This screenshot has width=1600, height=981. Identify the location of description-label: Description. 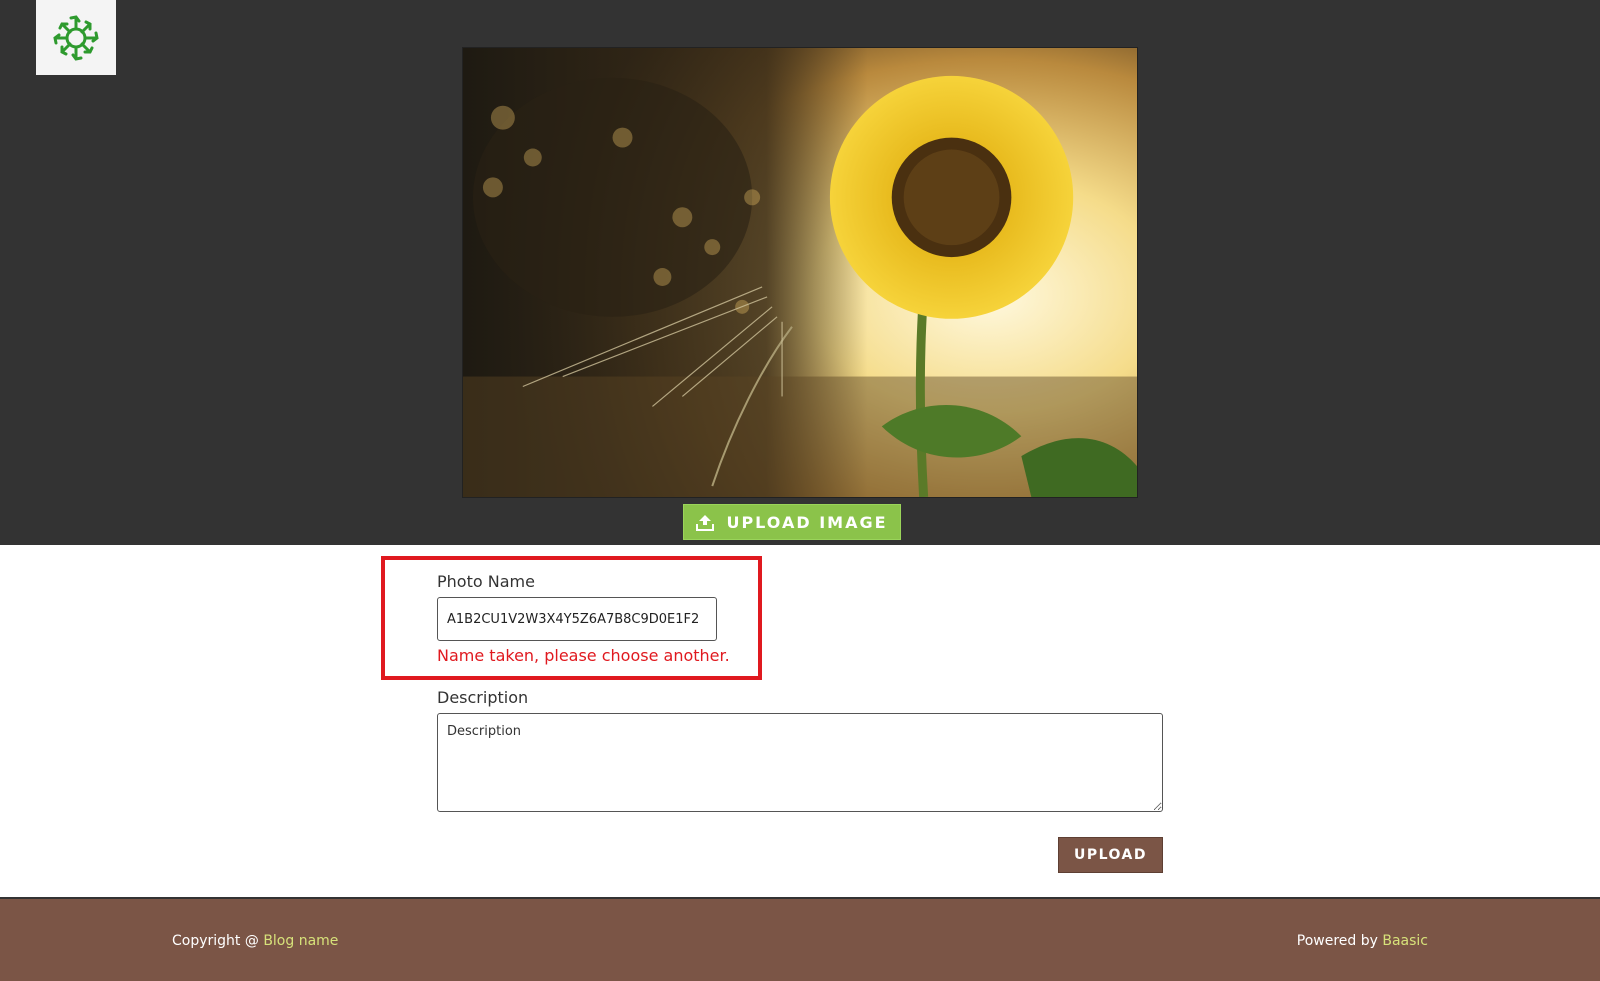
(483, 697).